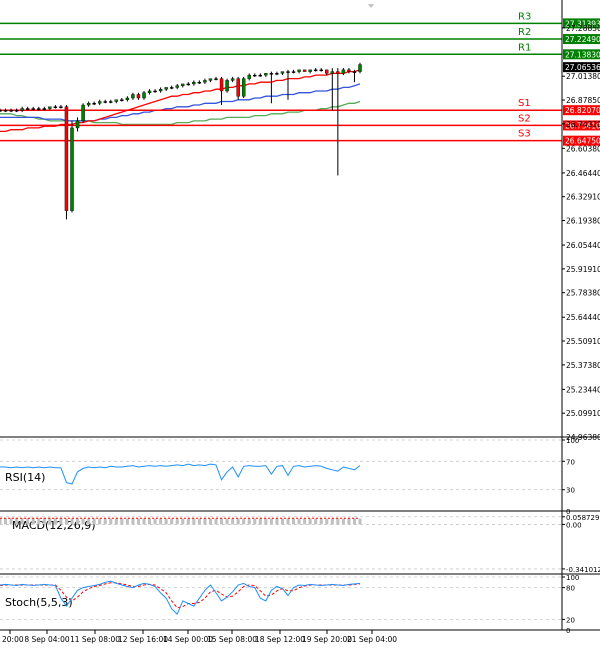 This screenshot has height=649, width=600. Describe the element at coordinates (188, 639) in the screenshot. I see `time-tick-label: 14 Sep 00:00` at that location.